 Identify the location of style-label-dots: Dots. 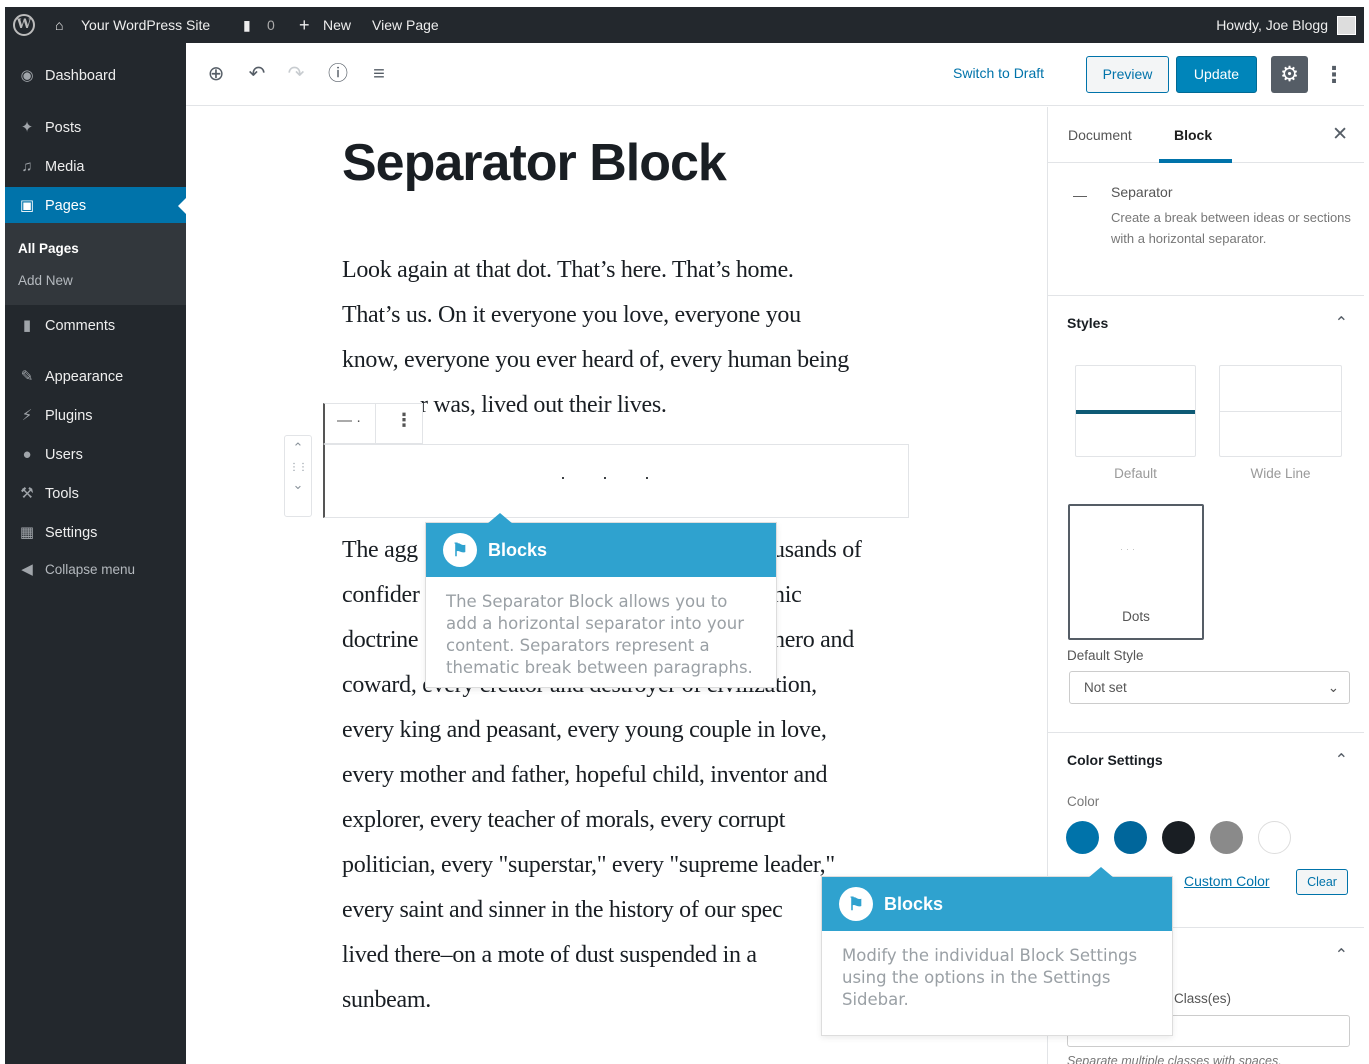
(1136, 616).